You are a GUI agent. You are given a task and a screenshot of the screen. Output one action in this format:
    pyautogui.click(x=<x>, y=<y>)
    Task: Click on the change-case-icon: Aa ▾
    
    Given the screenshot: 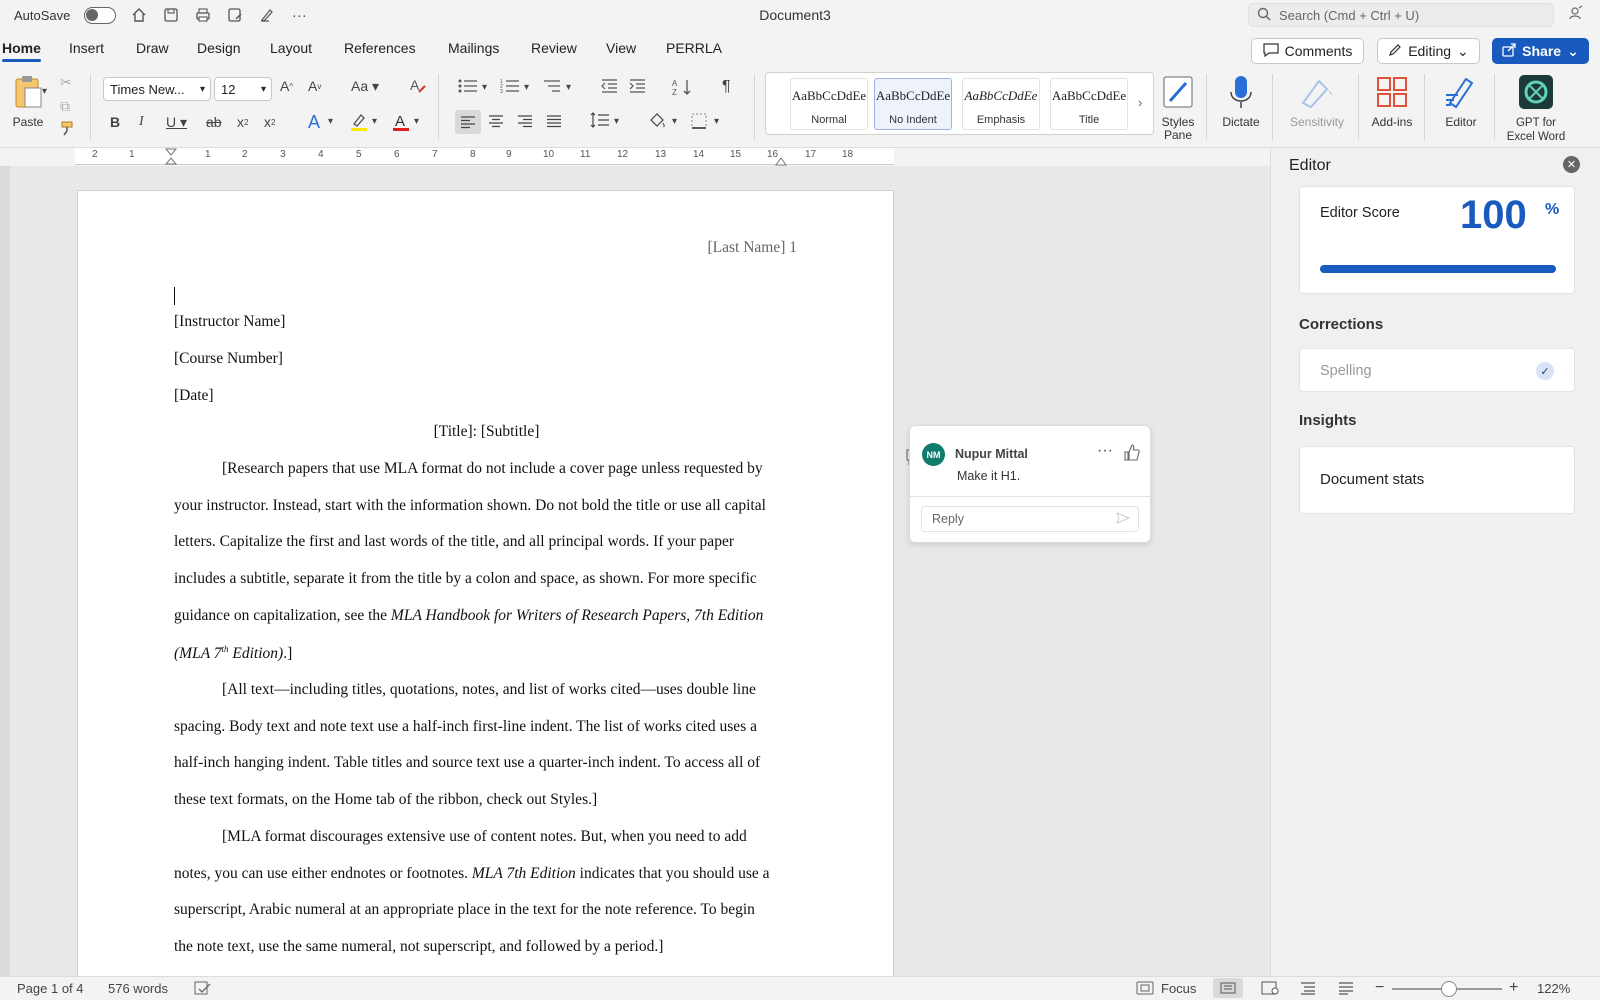 What is the action you would take?
    pyautogui.click(x=365, y=86)
    